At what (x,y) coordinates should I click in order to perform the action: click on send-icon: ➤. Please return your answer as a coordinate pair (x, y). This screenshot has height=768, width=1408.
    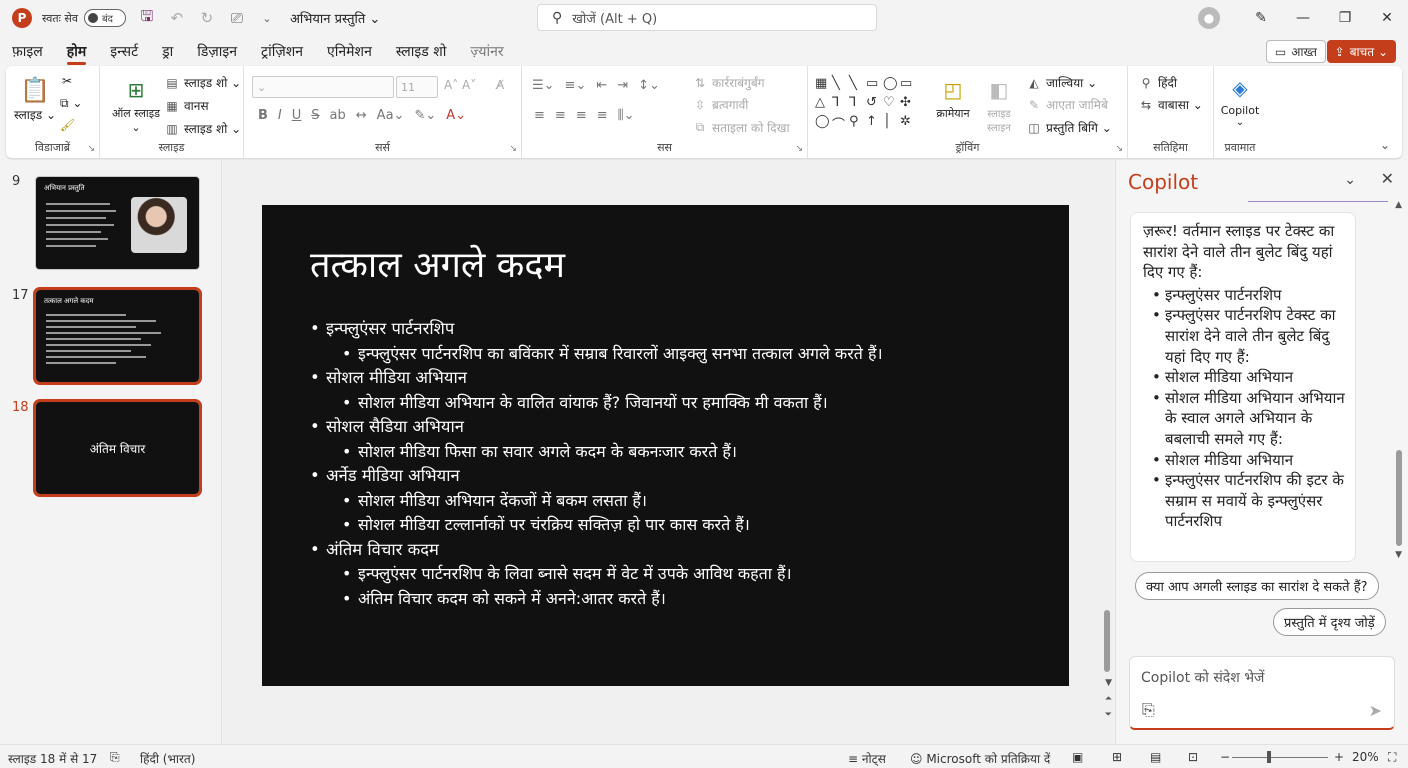
    Looking at the image, I should click on (1375, 710).